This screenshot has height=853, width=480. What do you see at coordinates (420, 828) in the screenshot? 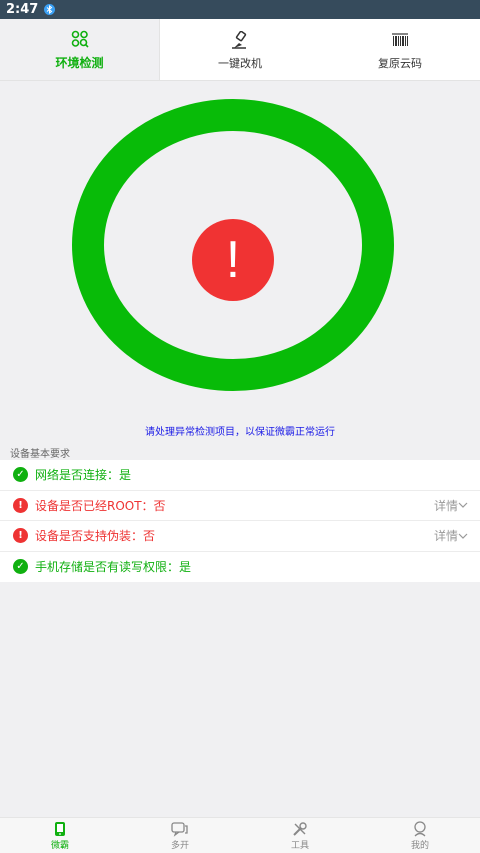
I see `user-icon` at bounding box center [420, 828].